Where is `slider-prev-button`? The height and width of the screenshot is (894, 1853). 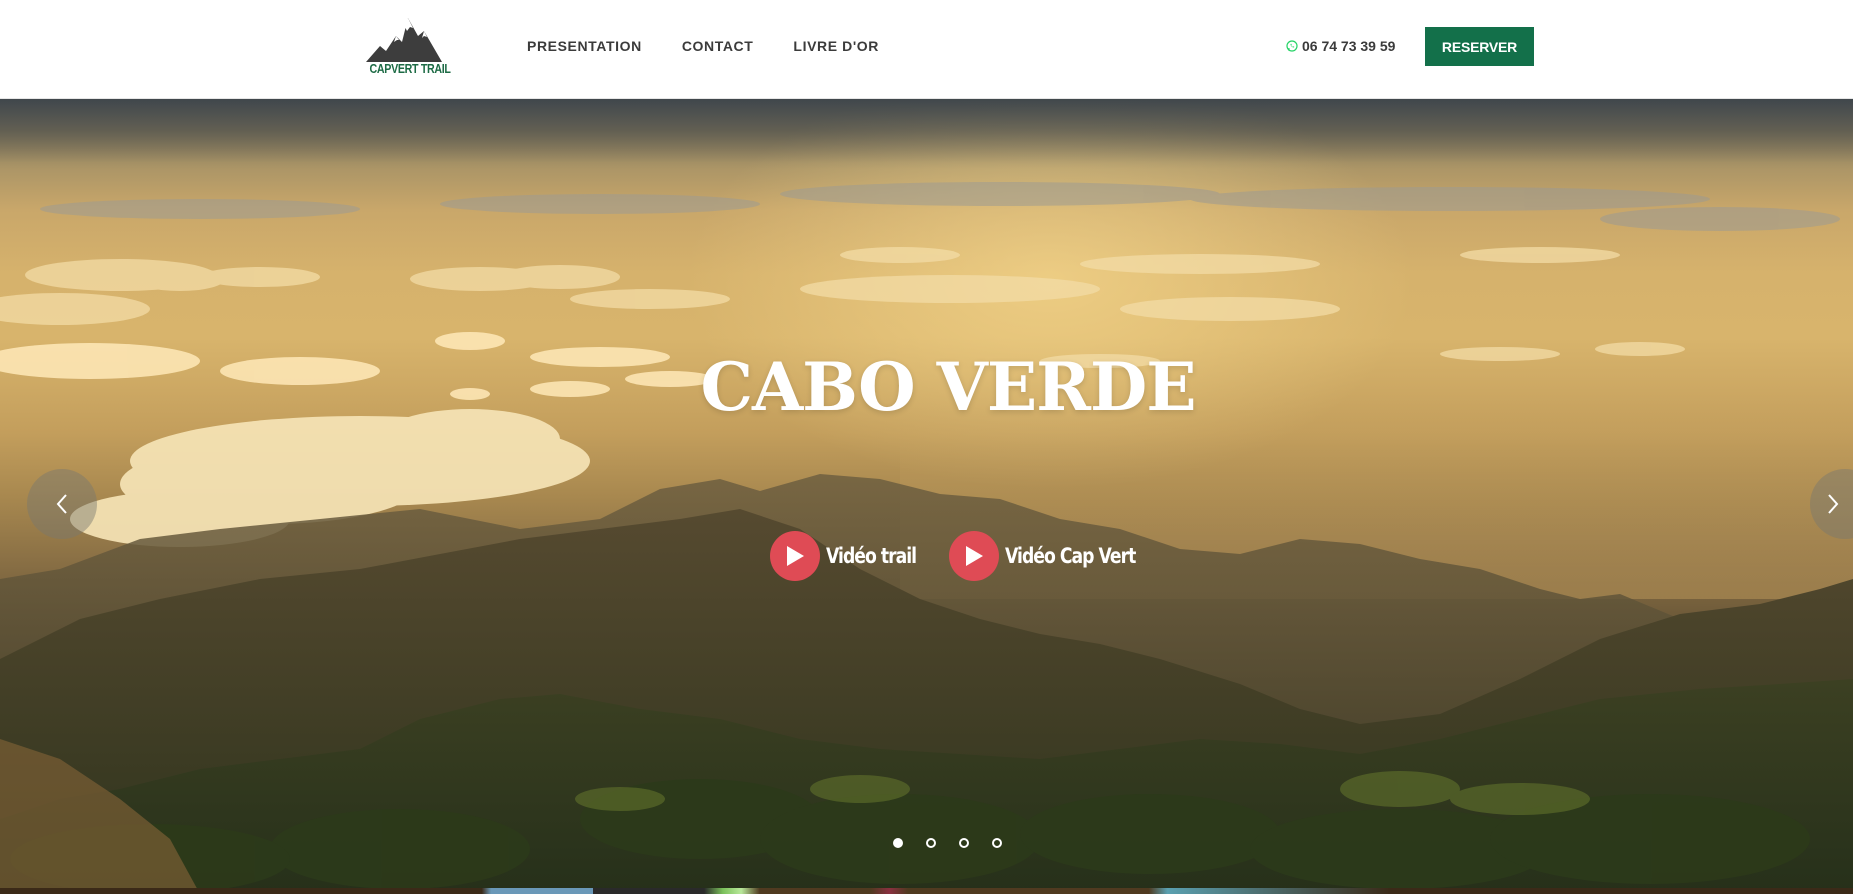
slider-prev-button is located at coordinates (62, 504).